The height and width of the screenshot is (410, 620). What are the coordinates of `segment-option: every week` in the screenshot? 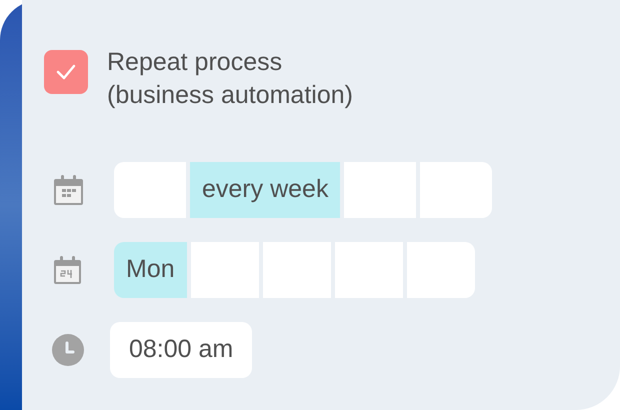 It's located at (265, 190).